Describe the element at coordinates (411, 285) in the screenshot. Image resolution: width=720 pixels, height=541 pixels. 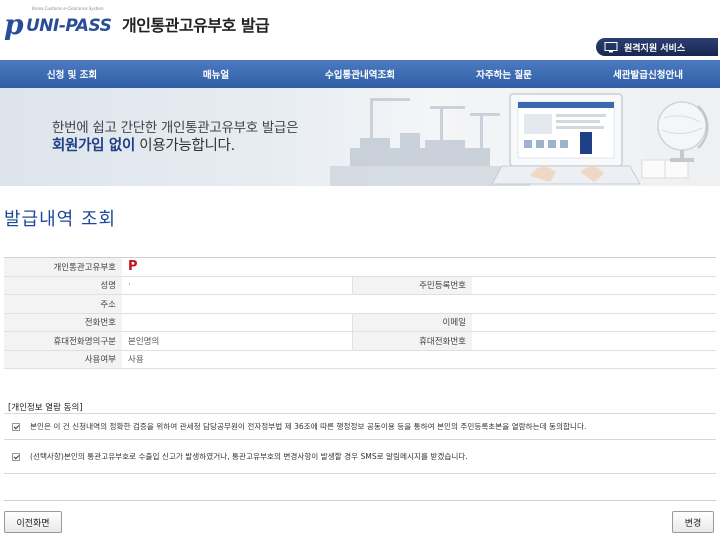
I see `rrn-label: 주민등록번호` at that location.